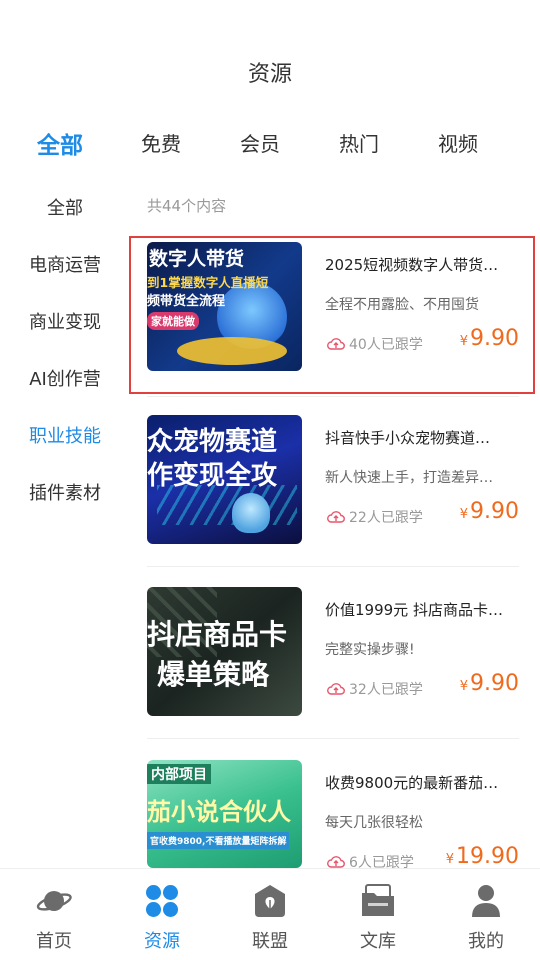  Describe the element at coordinates (260, 142) in the screenshot. I see `tab-member: 会员` at that location.